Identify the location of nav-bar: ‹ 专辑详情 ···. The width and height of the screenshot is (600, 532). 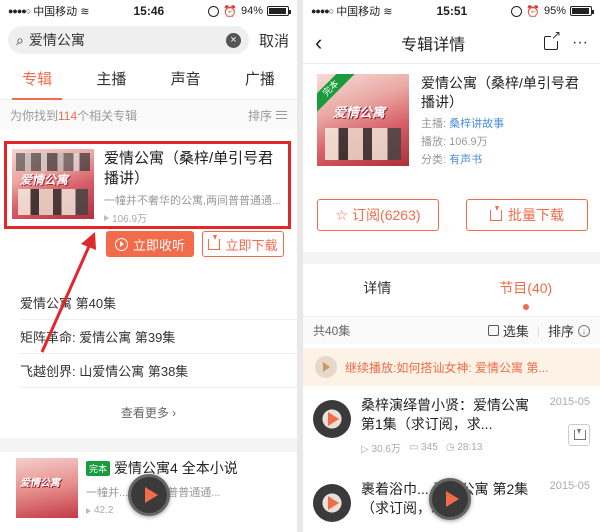
(451, 43).